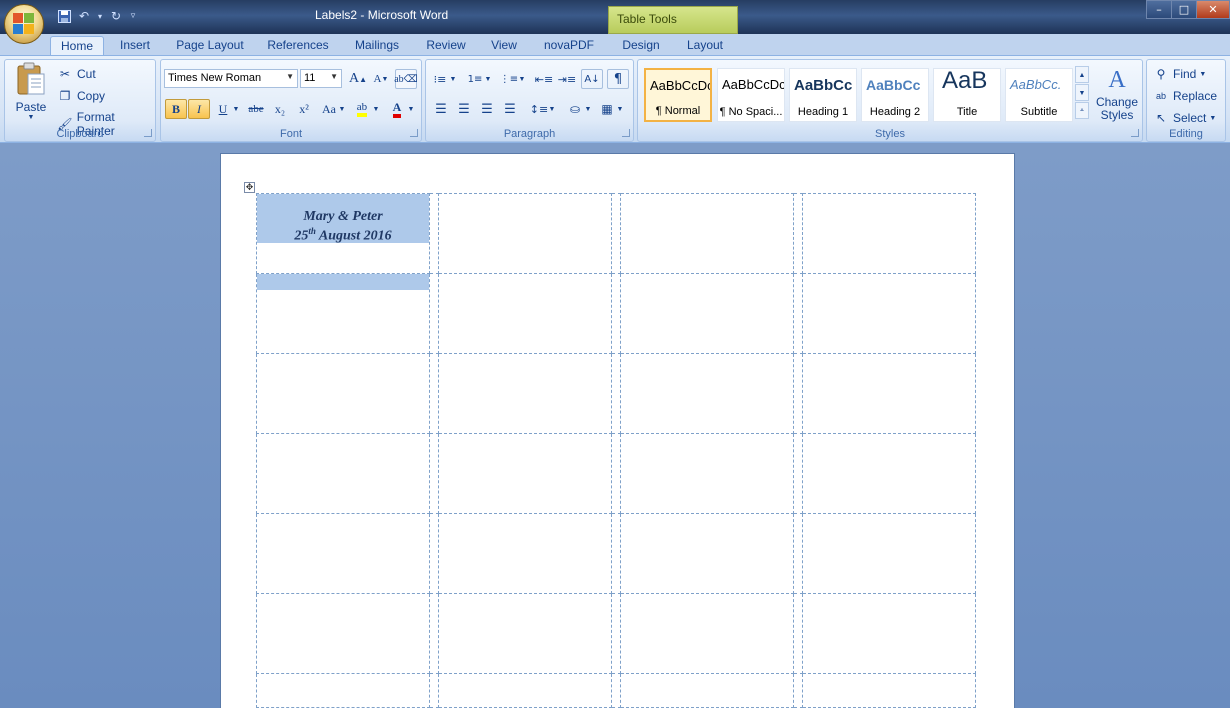 Image resolution: width=1230 pixels, height=708 pixels. I want to click on save-icon, so click(64, 16).